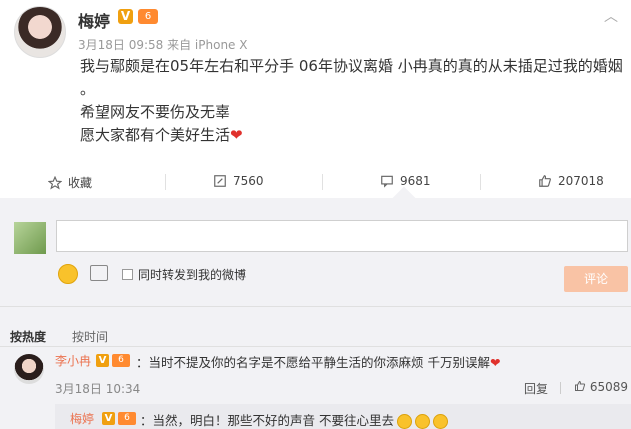 This screenshot has height=429, width=631. Describe the element at coordinates (611, 16) in the screenshot. I see `more-chevron-icon: ︿` at that location.